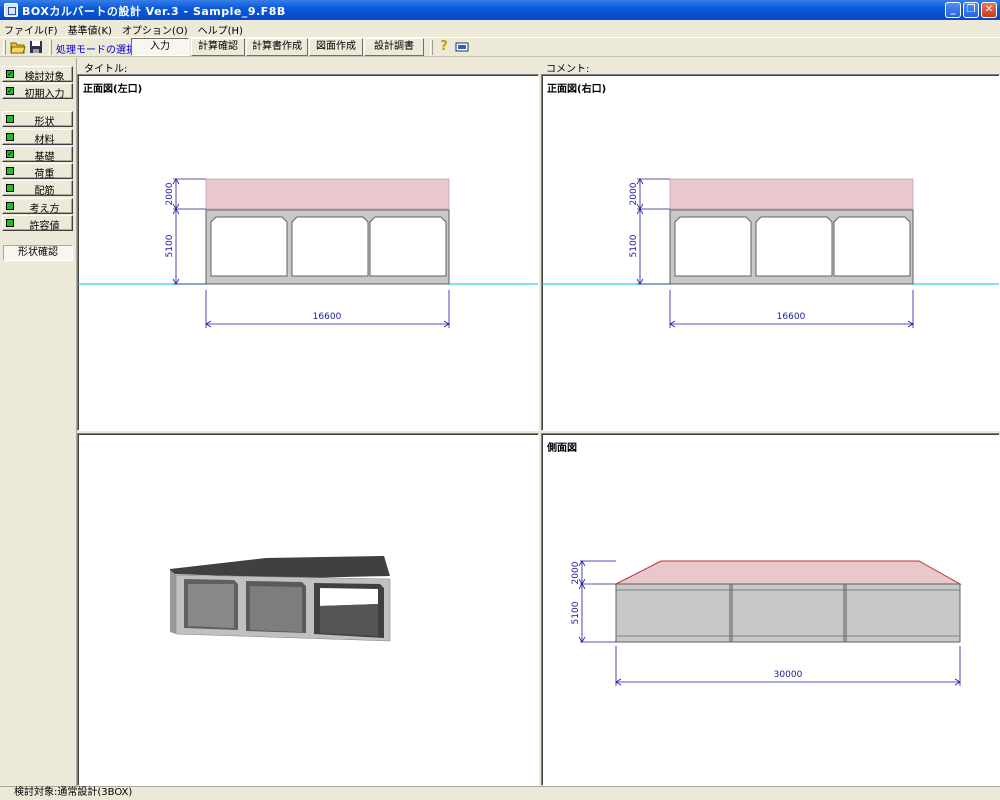  I want to click on sidebar-item-label: 許容値, so click(44, 226).